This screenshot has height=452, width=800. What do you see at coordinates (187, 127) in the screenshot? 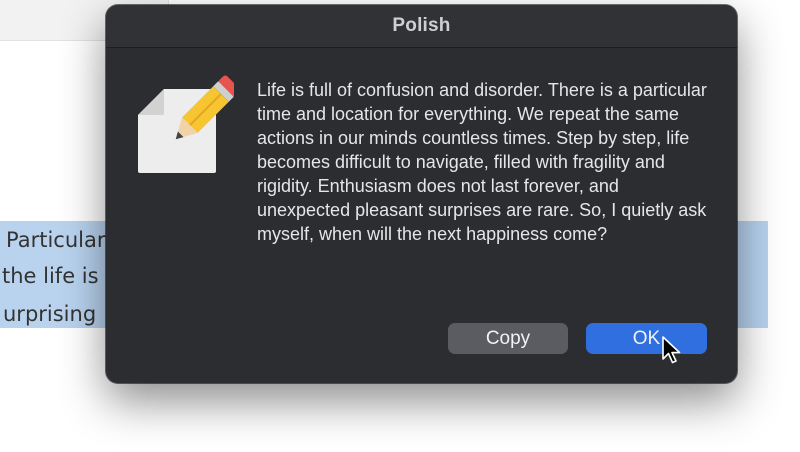
I see `pencil-paper-icon` at bounding box center [187, 127].